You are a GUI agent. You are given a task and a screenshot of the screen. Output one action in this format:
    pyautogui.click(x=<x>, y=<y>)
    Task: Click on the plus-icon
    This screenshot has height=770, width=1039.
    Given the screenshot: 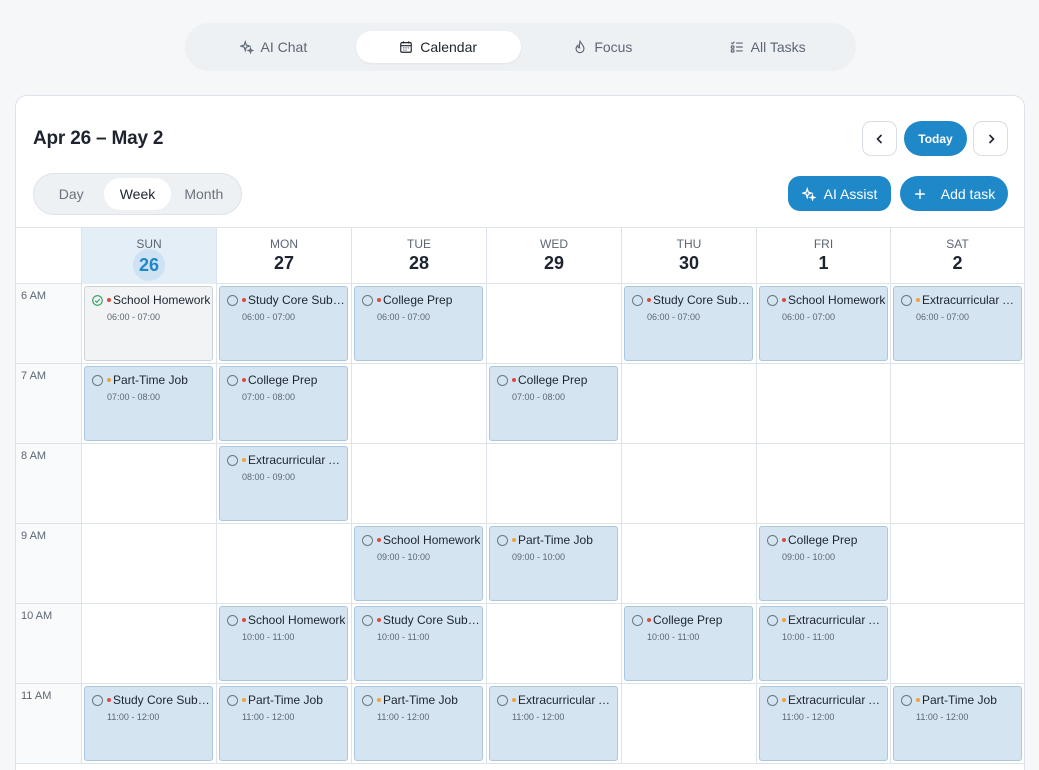 What is the action you would take?
    pyautogui.click(x=919, y=193)
    